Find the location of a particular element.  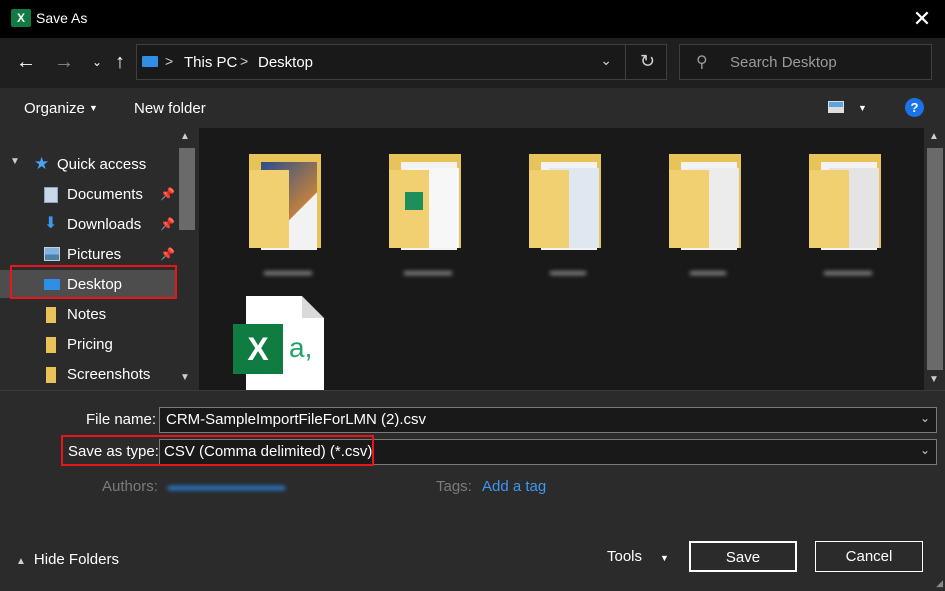

organize-menu-button: Organize is located at coordinates (54, 108).